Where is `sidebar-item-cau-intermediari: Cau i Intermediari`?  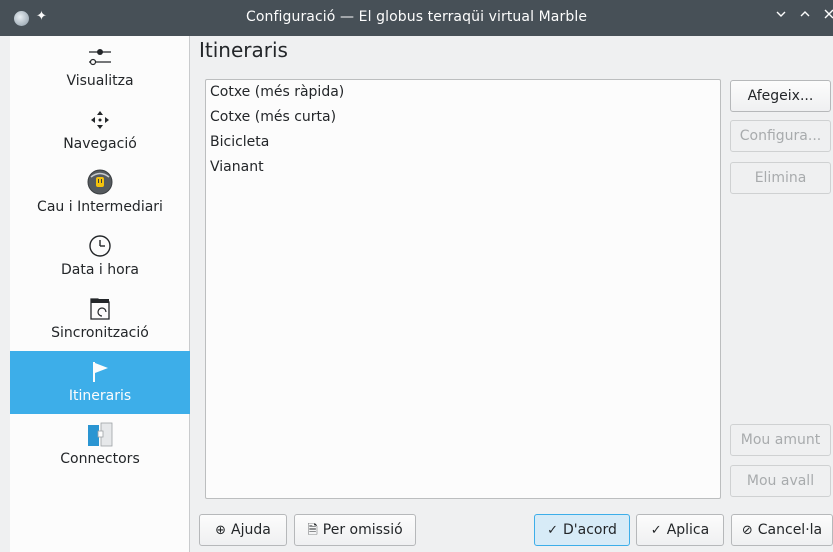 sidebar-item-cau-intermediari: Cau i Intermediari is located at coordinates (100, 193).